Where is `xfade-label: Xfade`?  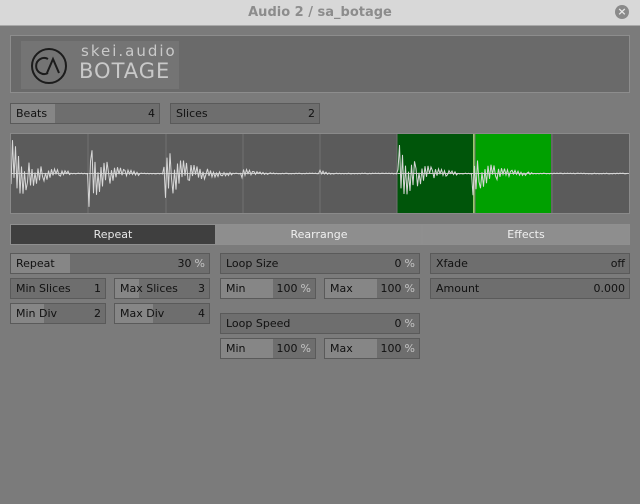 xfade-label: Xfade is located at coordinates (452, 263).